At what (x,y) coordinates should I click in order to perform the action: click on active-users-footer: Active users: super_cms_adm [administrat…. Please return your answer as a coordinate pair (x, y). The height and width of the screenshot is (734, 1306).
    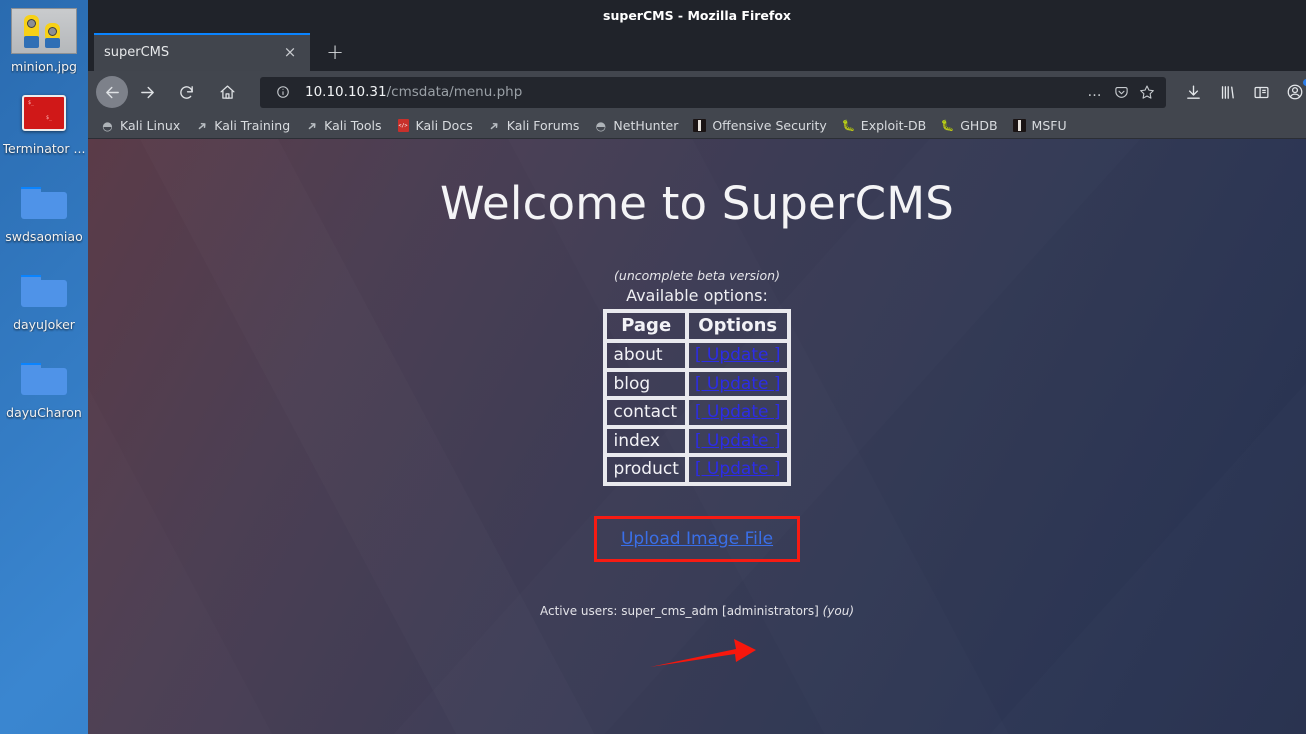
    Looking at the image, I should click on (697, 611).